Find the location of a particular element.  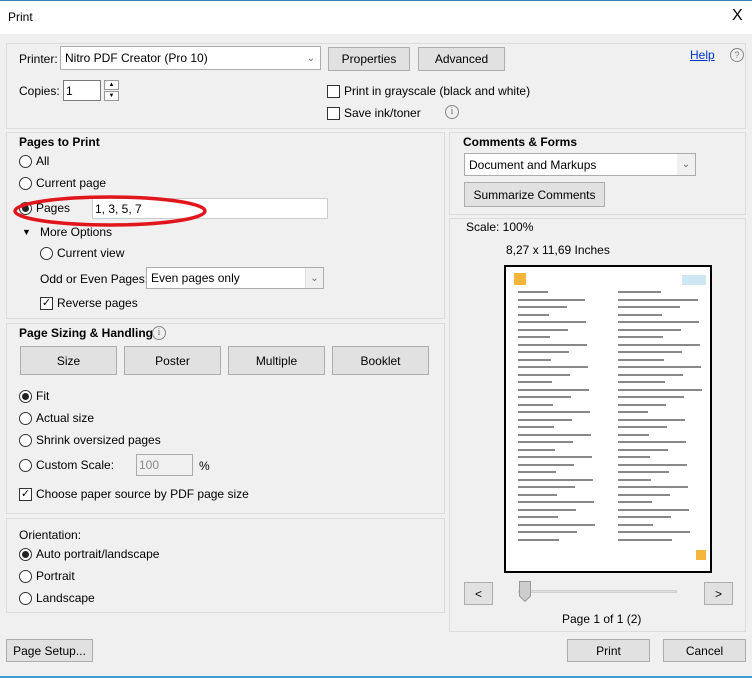

help-link: Help is located at coordinates (702, 55).